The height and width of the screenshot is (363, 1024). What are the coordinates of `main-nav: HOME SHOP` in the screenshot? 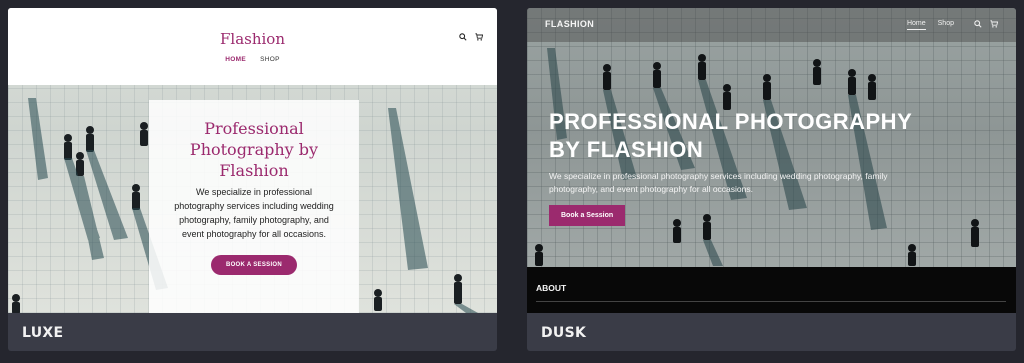 It's located at (252, 59).